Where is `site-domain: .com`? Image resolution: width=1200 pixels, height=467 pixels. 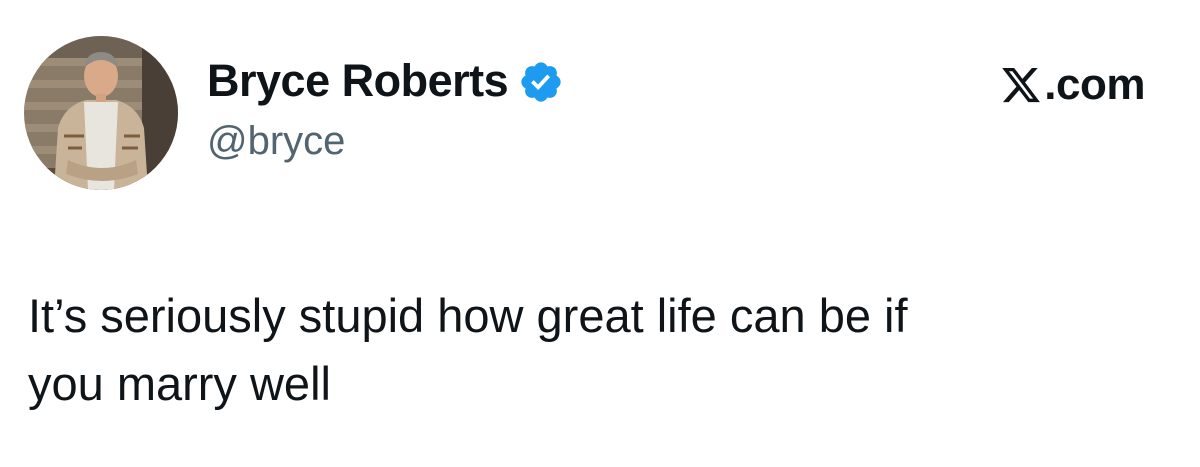
site-domain: .com is located at coordinates (1094, 84).